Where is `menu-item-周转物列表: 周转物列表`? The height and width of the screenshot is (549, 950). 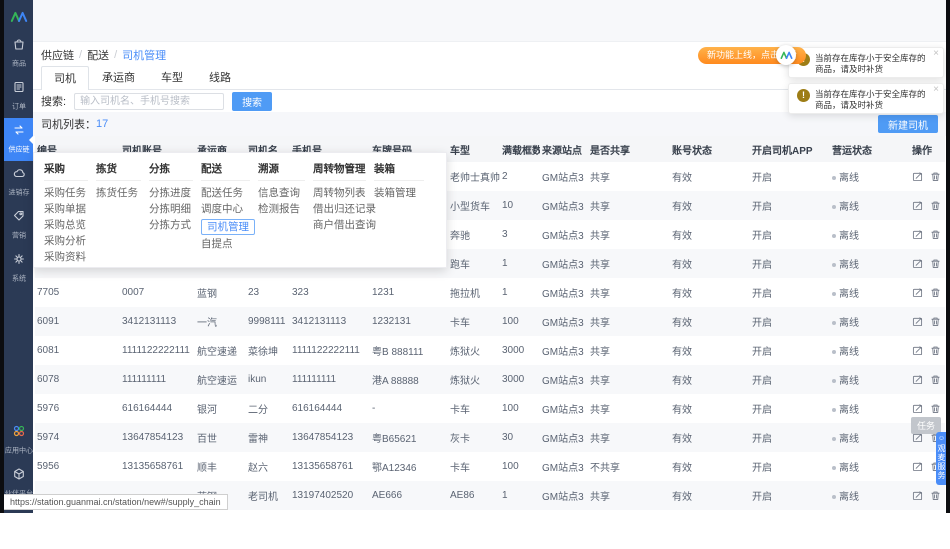
menu-item-周转物列表: 周转物列表 is located at coordinates (339, 193).